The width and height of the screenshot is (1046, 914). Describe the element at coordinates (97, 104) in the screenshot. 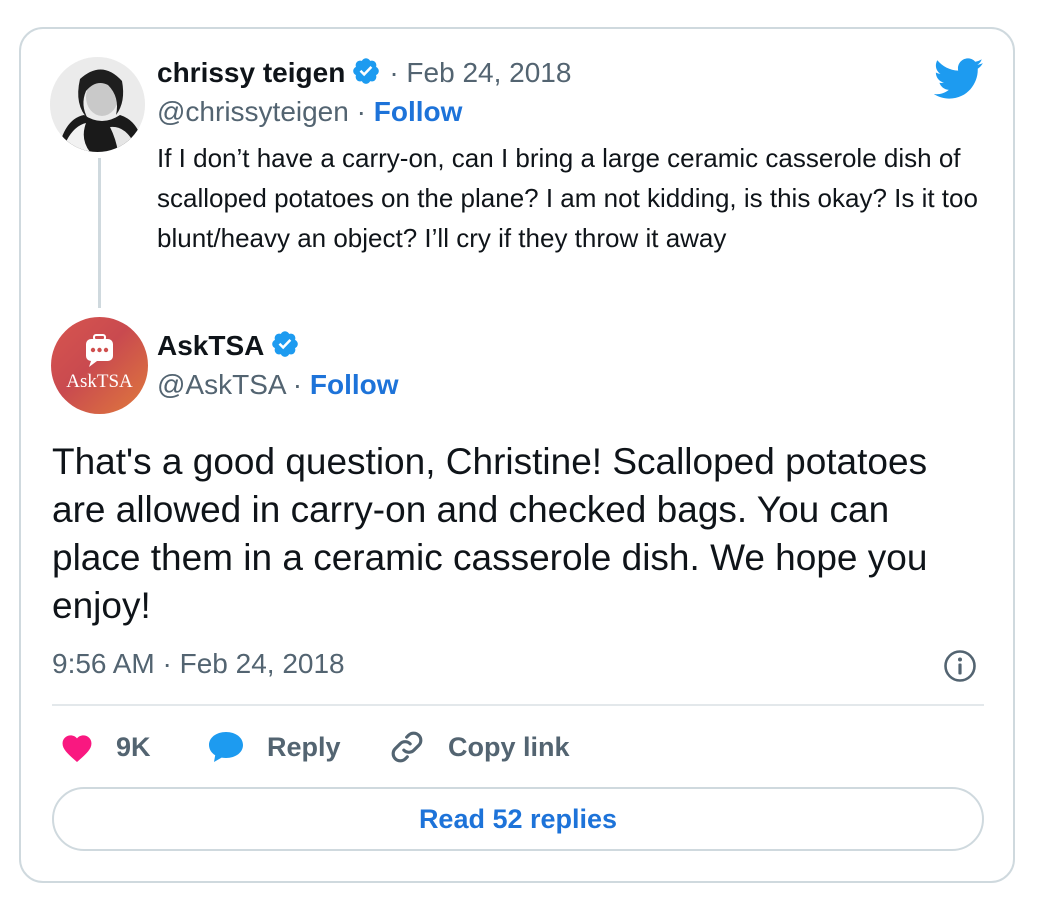

I see `chrissy-avatar` at that location.